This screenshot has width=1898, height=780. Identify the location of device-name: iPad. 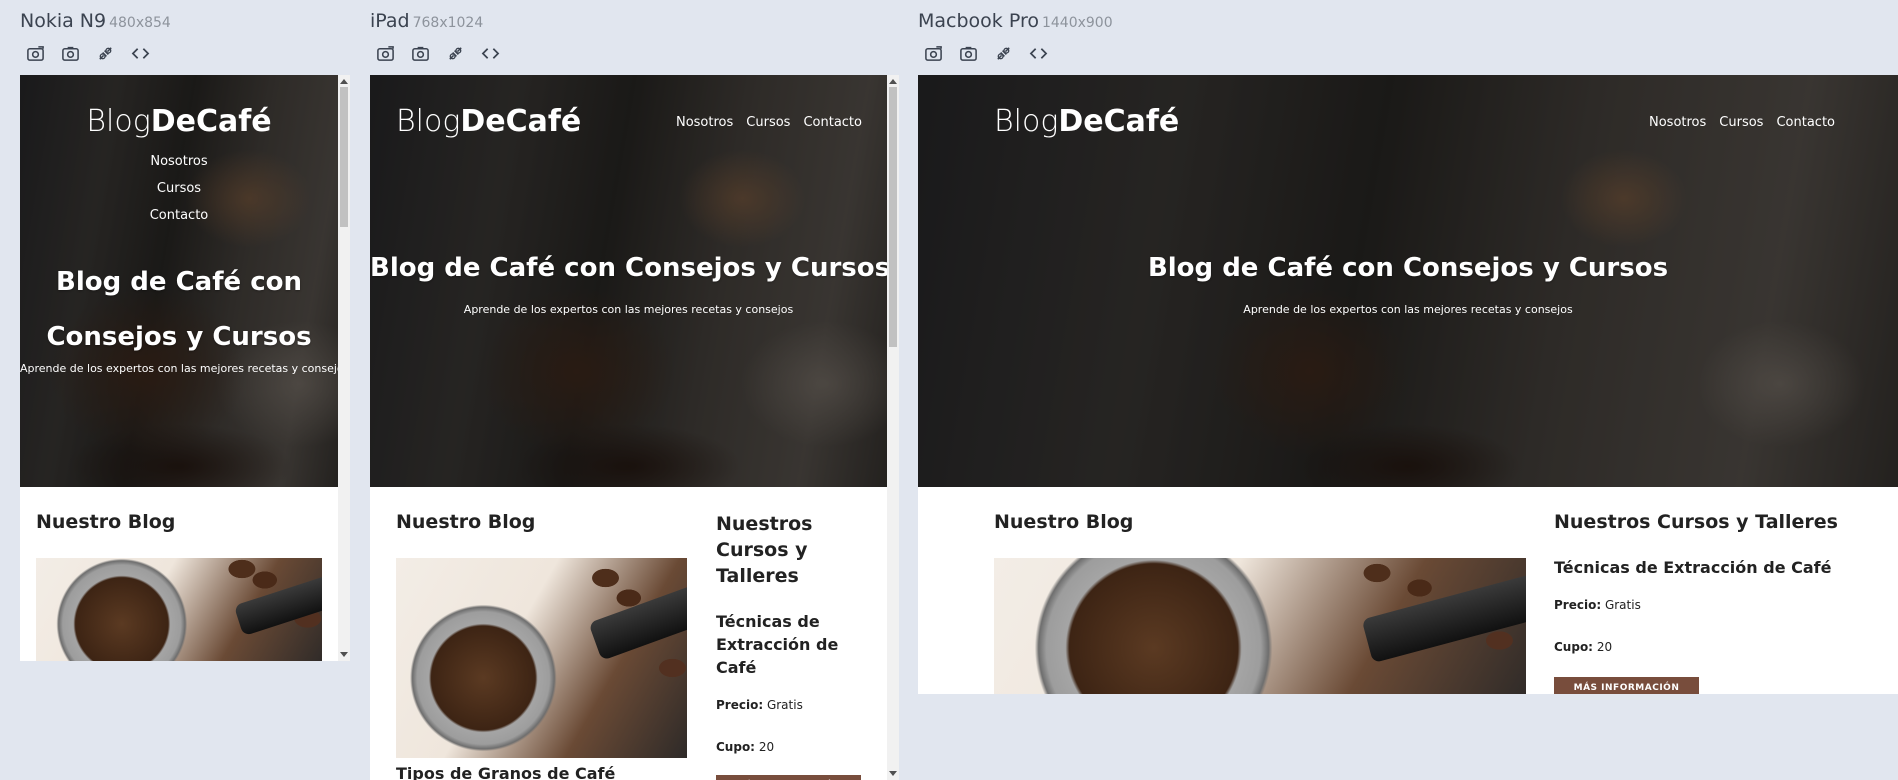
(390, 21).